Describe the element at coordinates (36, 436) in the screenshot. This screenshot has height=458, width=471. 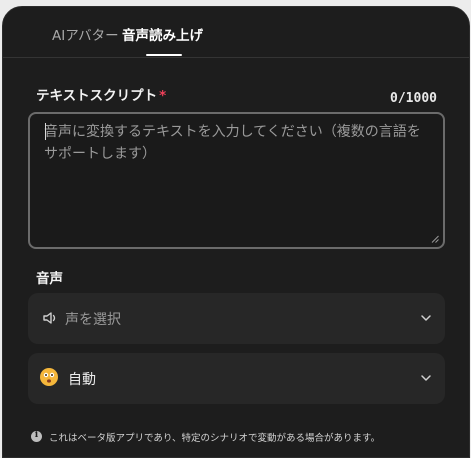
I see `info-icon: i` at that location.